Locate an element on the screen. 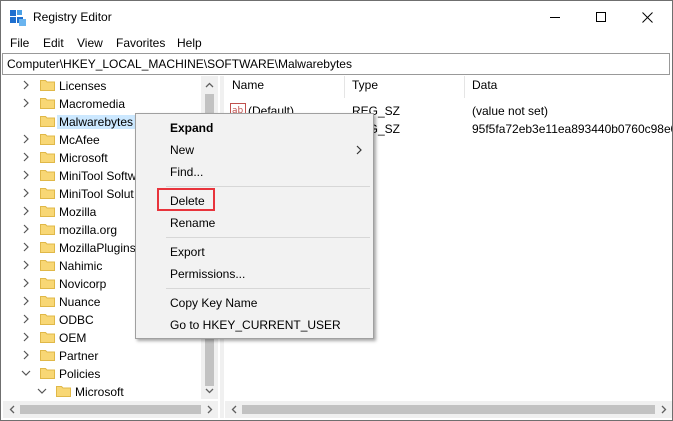 This screenshot has height=421, width=673. tree-item: Licenses is located at coordinates (110, 85).